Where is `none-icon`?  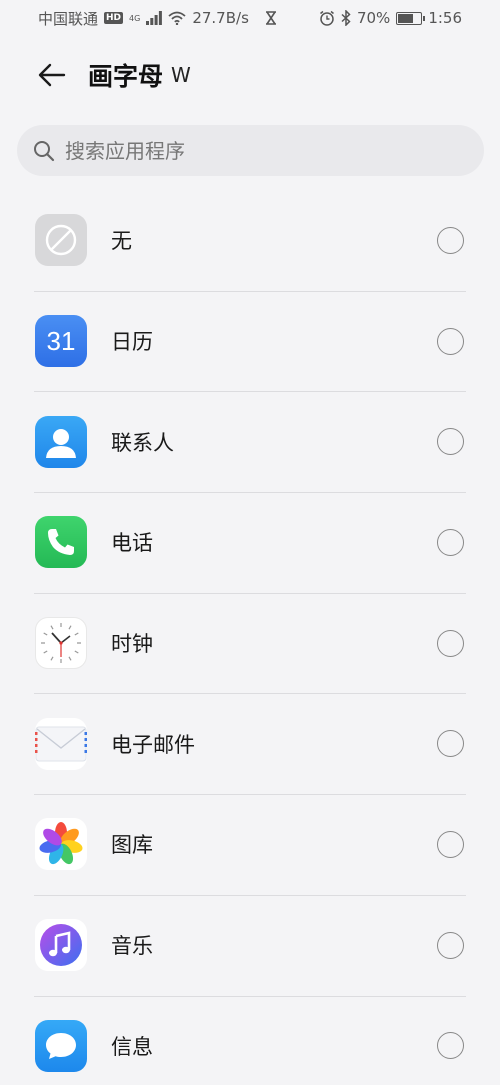
none-icon is located at coordinates (61, 240).